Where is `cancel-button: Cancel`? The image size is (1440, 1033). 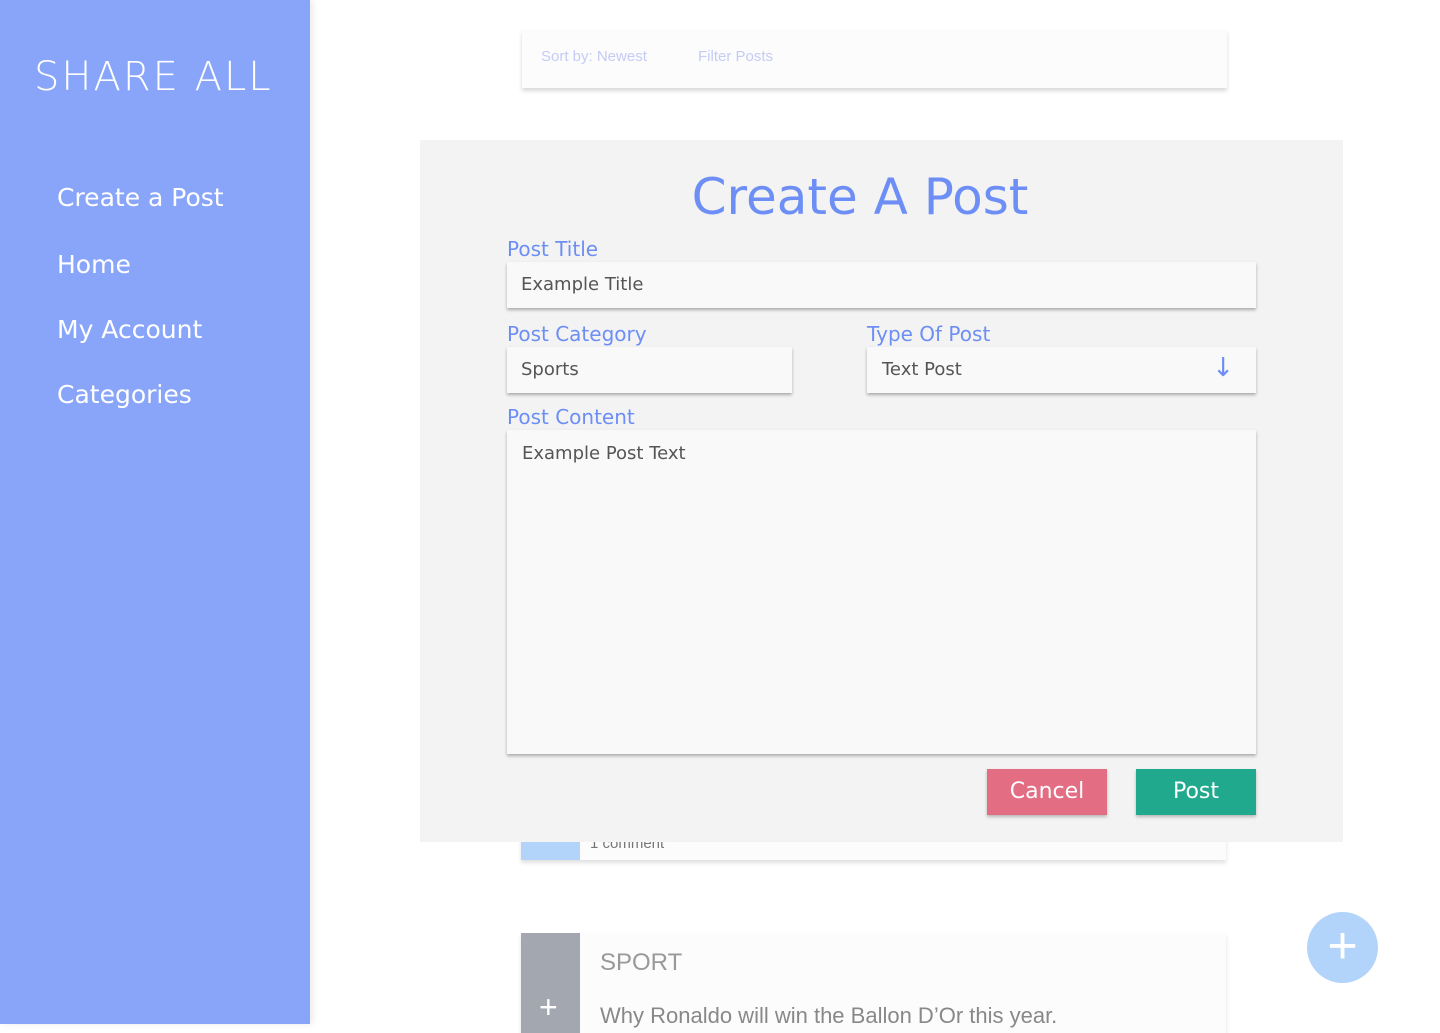
cancel-button: Cancel is located at coordinates (1047, 792).